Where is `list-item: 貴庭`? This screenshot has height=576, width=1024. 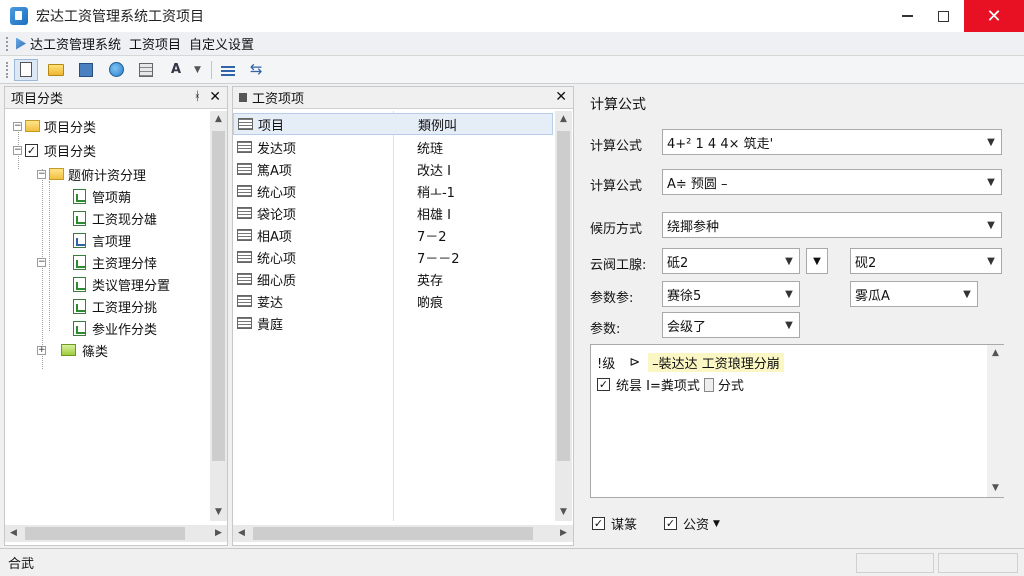 list-item: 貴庭 is located at coordinates (393, 323).